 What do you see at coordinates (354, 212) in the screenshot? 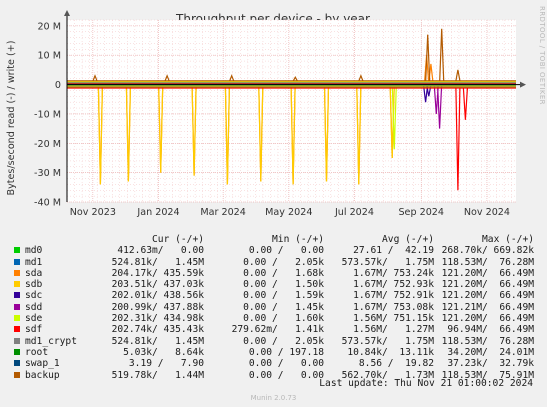
I see `x-tick-label: Jul 2024` at bounding box center [354, 212].